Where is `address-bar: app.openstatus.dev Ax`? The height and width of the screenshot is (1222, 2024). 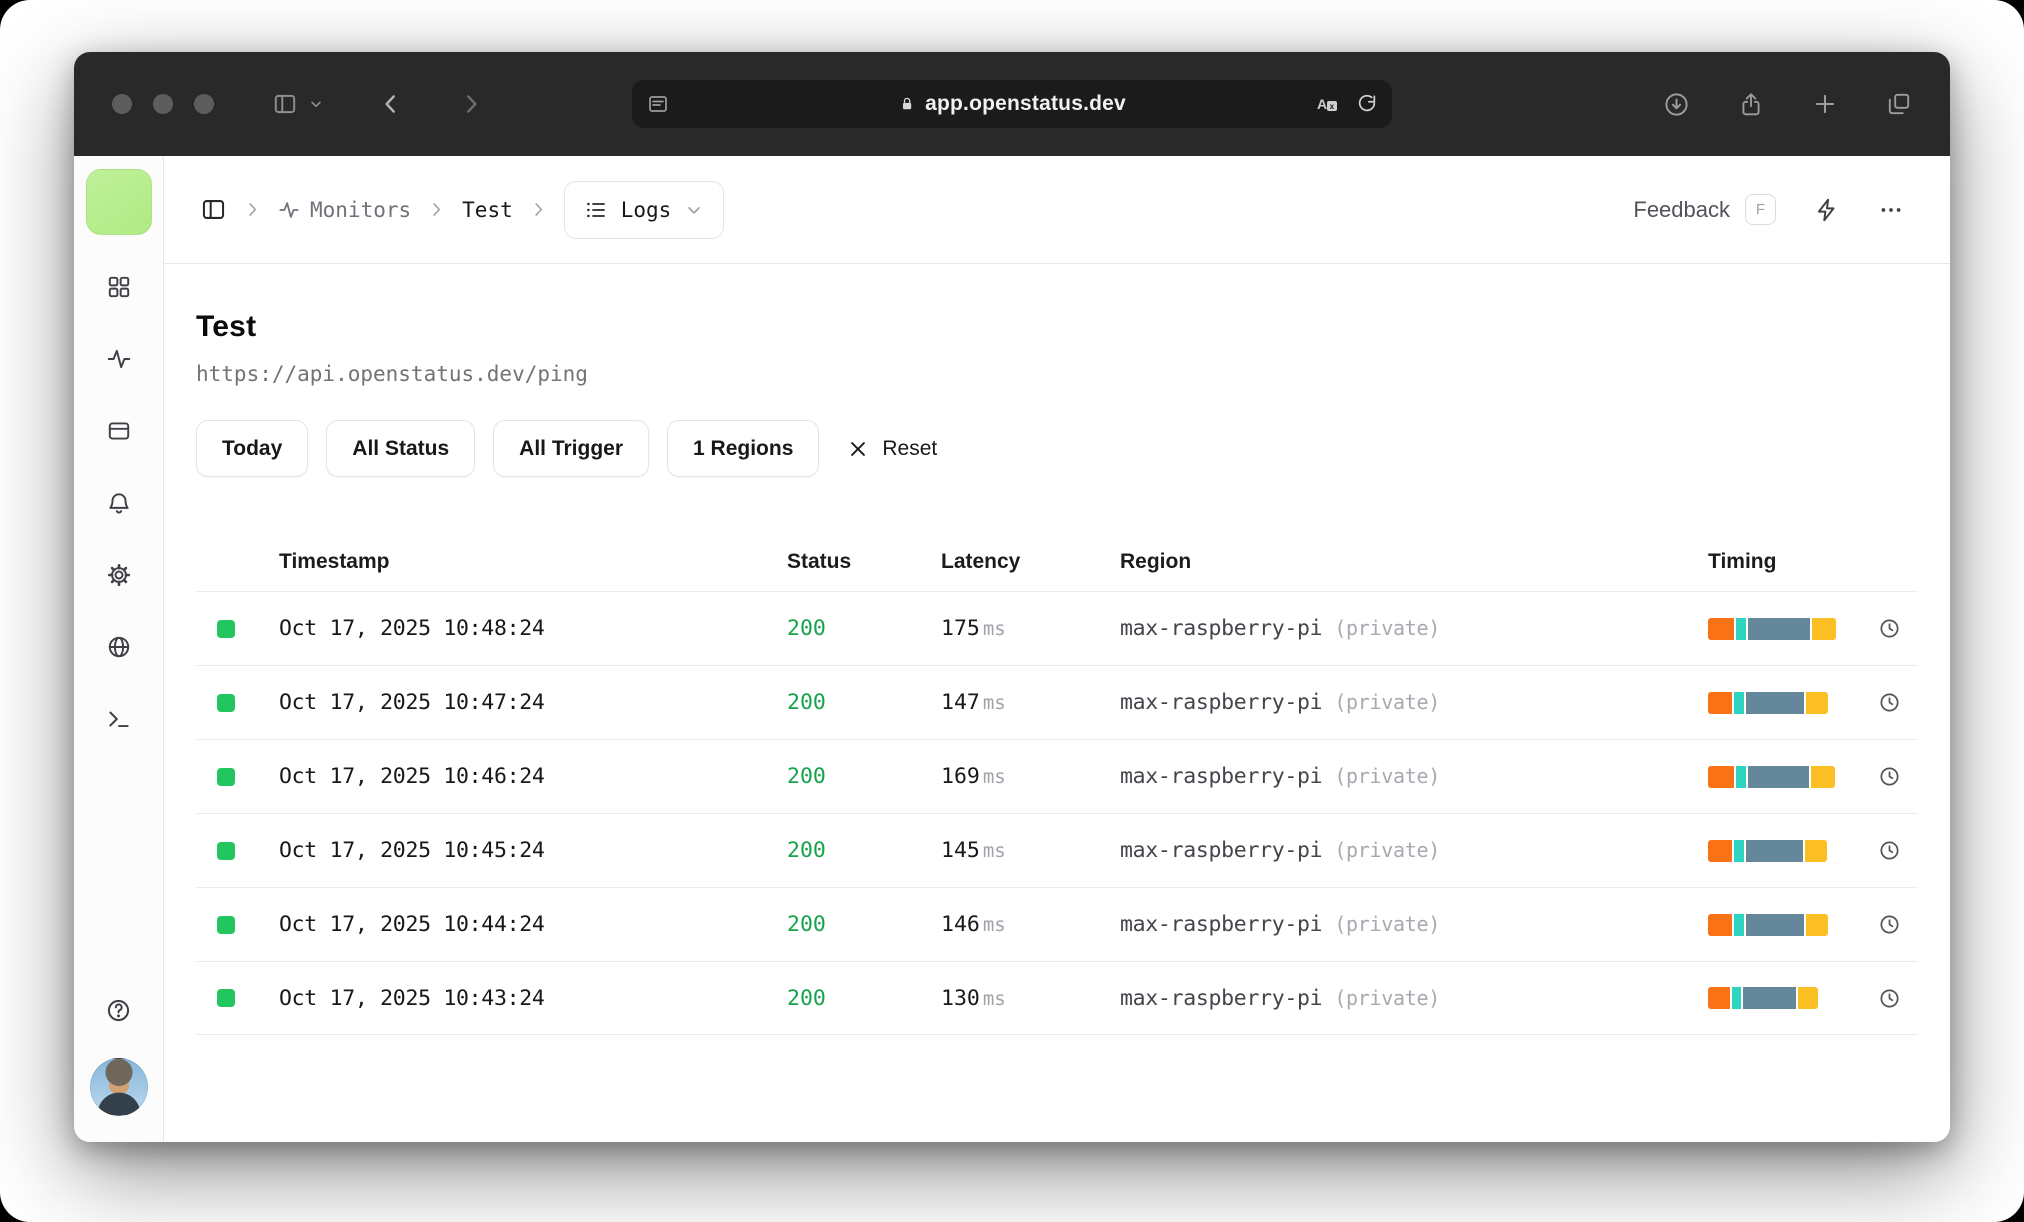 address-bar: app.openstatus.dev Ax is located at coordinates (1012, 104).